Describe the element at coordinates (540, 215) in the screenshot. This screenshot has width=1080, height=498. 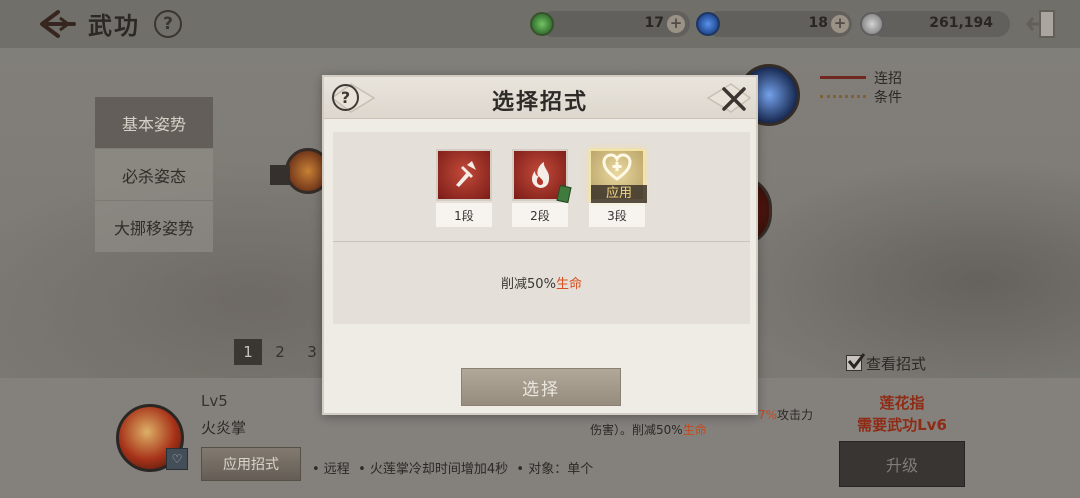
I see `stage-2-label: 2段` at that location.